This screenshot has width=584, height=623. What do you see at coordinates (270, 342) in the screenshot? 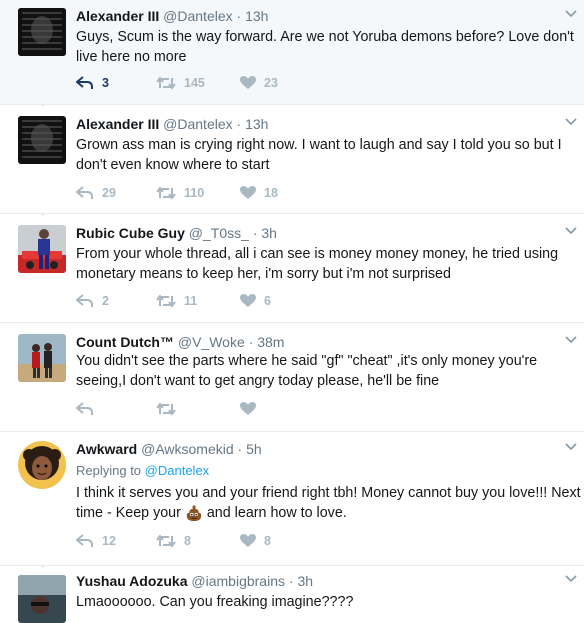
I see `timestamp: 38m` at bounding box center [270, 342].